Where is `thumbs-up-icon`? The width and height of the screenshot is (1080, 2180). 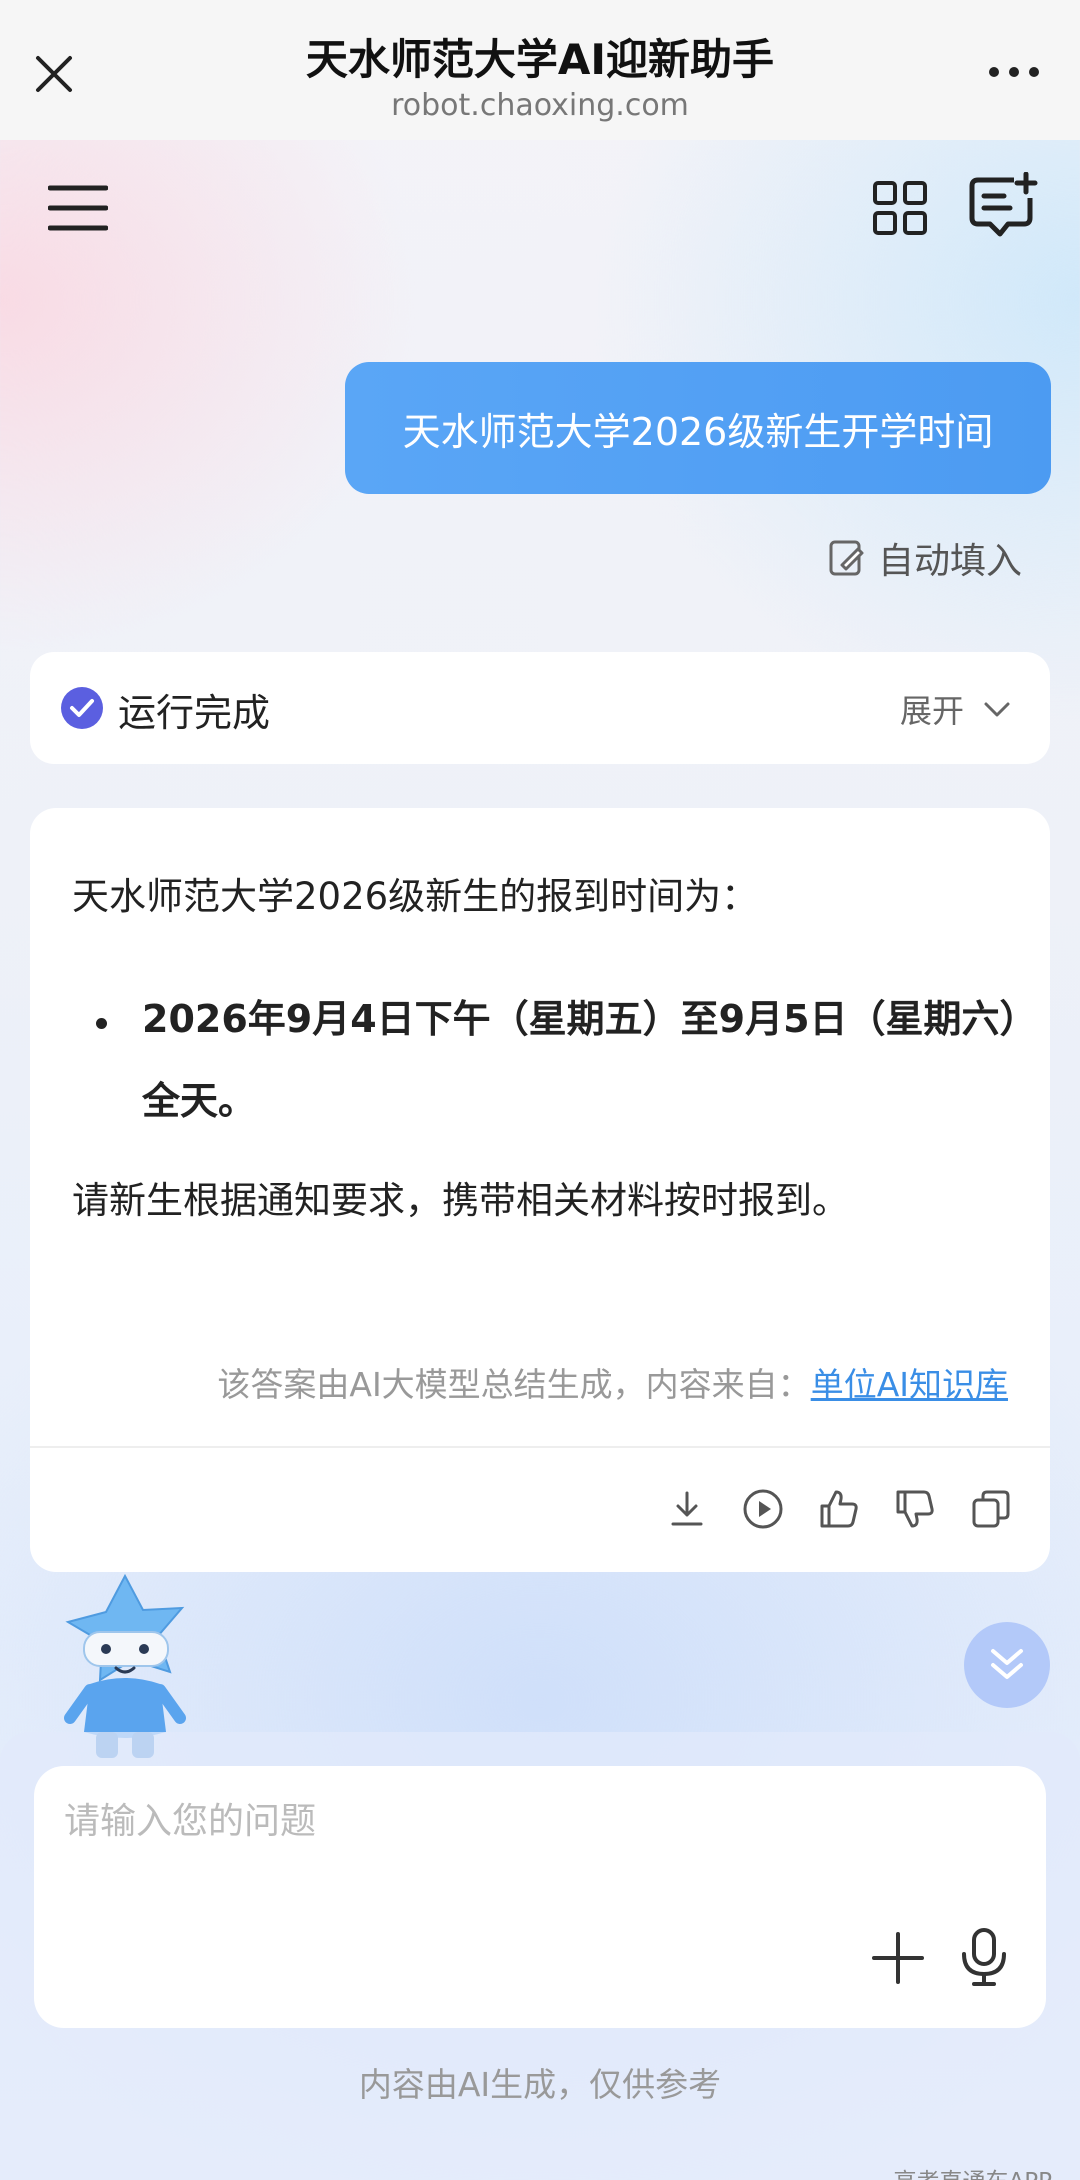 thumbs-up-icon is located at coordinates (839, 1509).